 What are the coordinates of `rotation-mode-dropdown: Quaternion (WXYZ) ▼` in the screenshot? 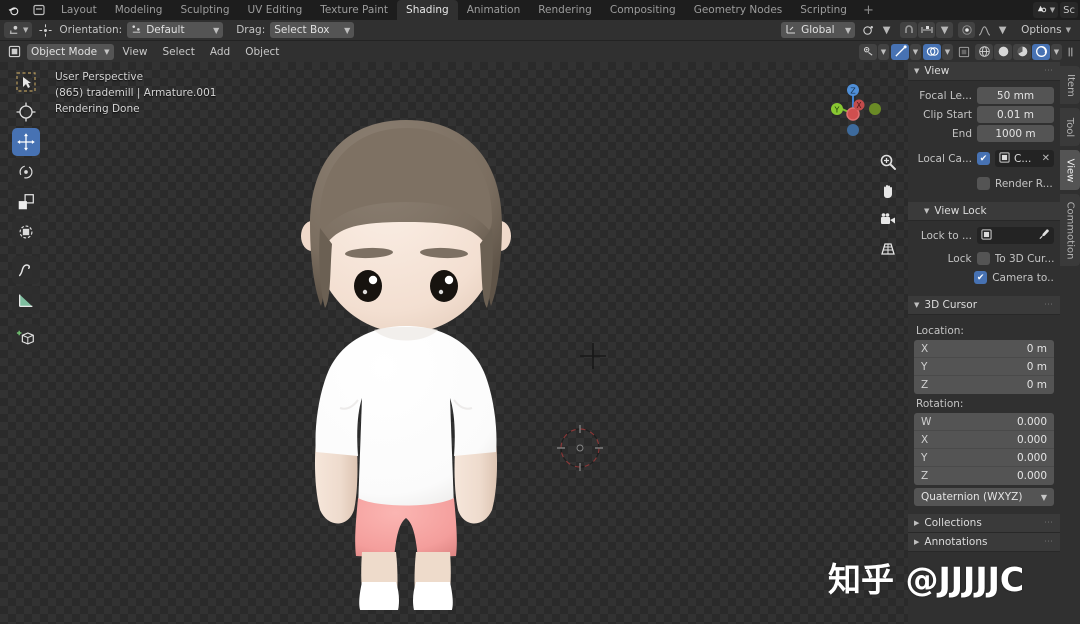 It's located at (984, 497).